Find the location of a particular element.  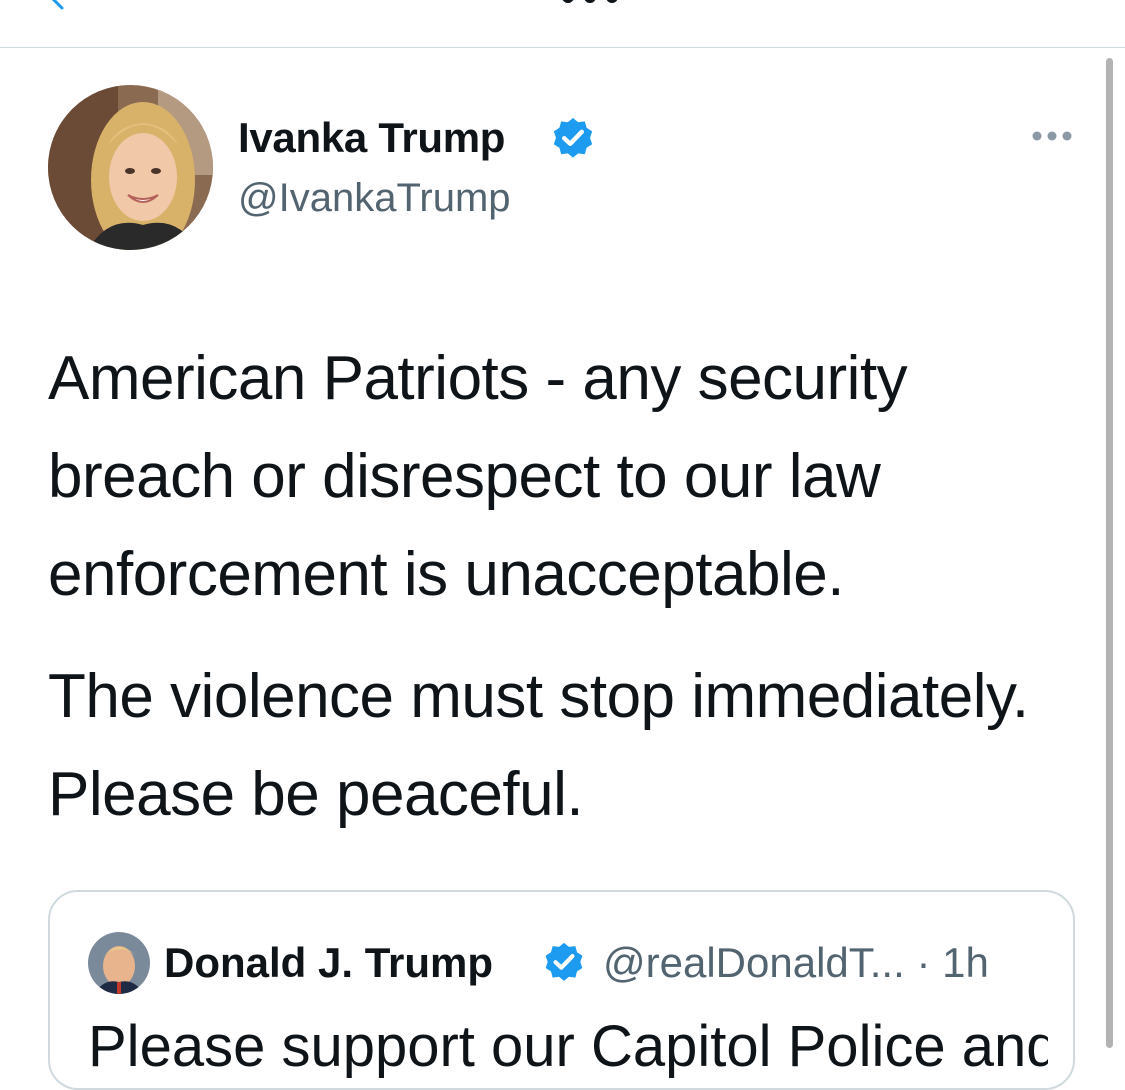

author-name: Ivanka Trump is located at coordinates (371, 138).